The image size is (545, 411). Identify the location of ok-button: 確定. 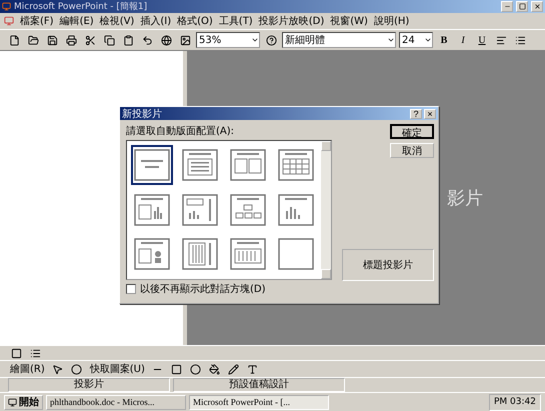
(412, 131).